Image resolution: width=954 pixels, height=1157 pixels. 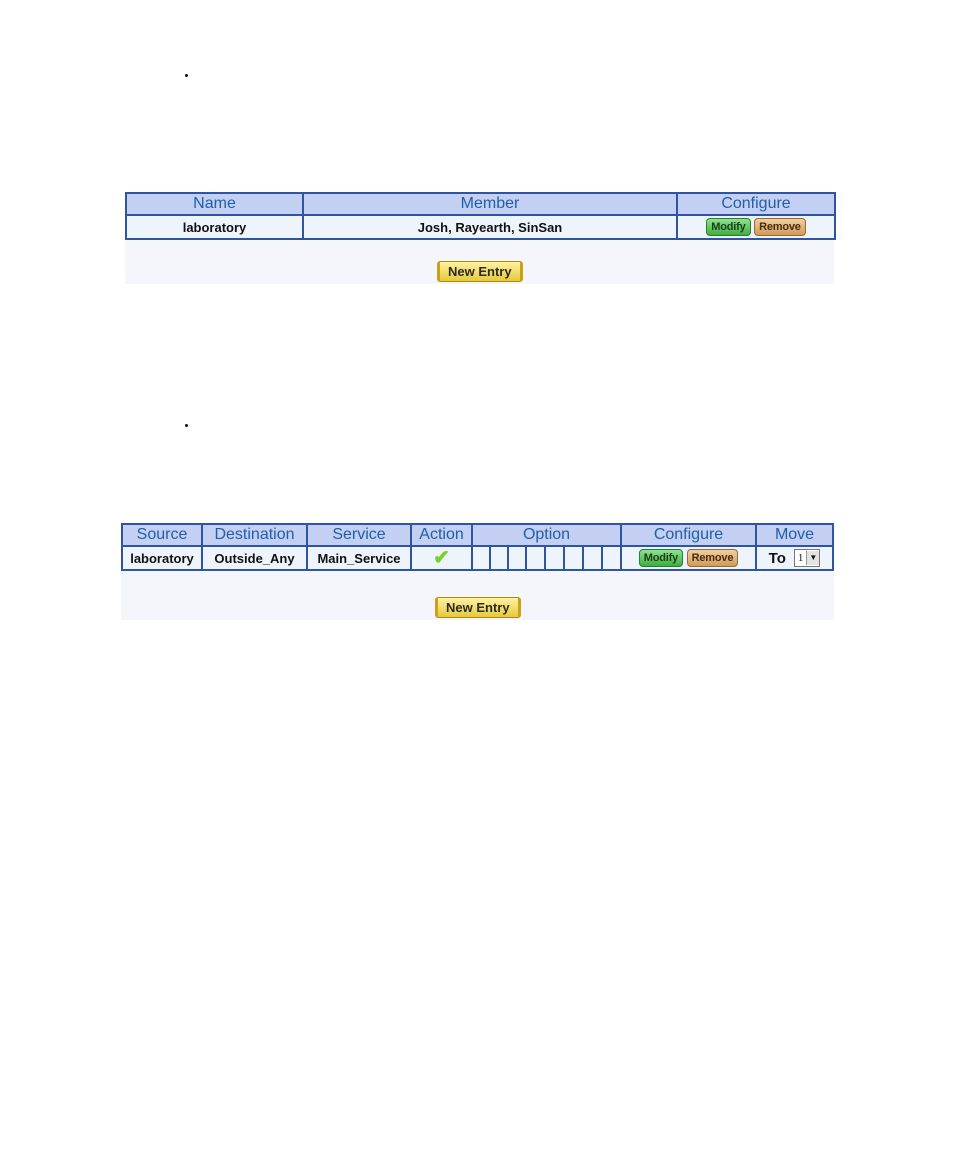 What do you see at coordinates (254, 535) in the screenshot?
I see `column-header-destination: Destination` at bounding box center [254, 535].